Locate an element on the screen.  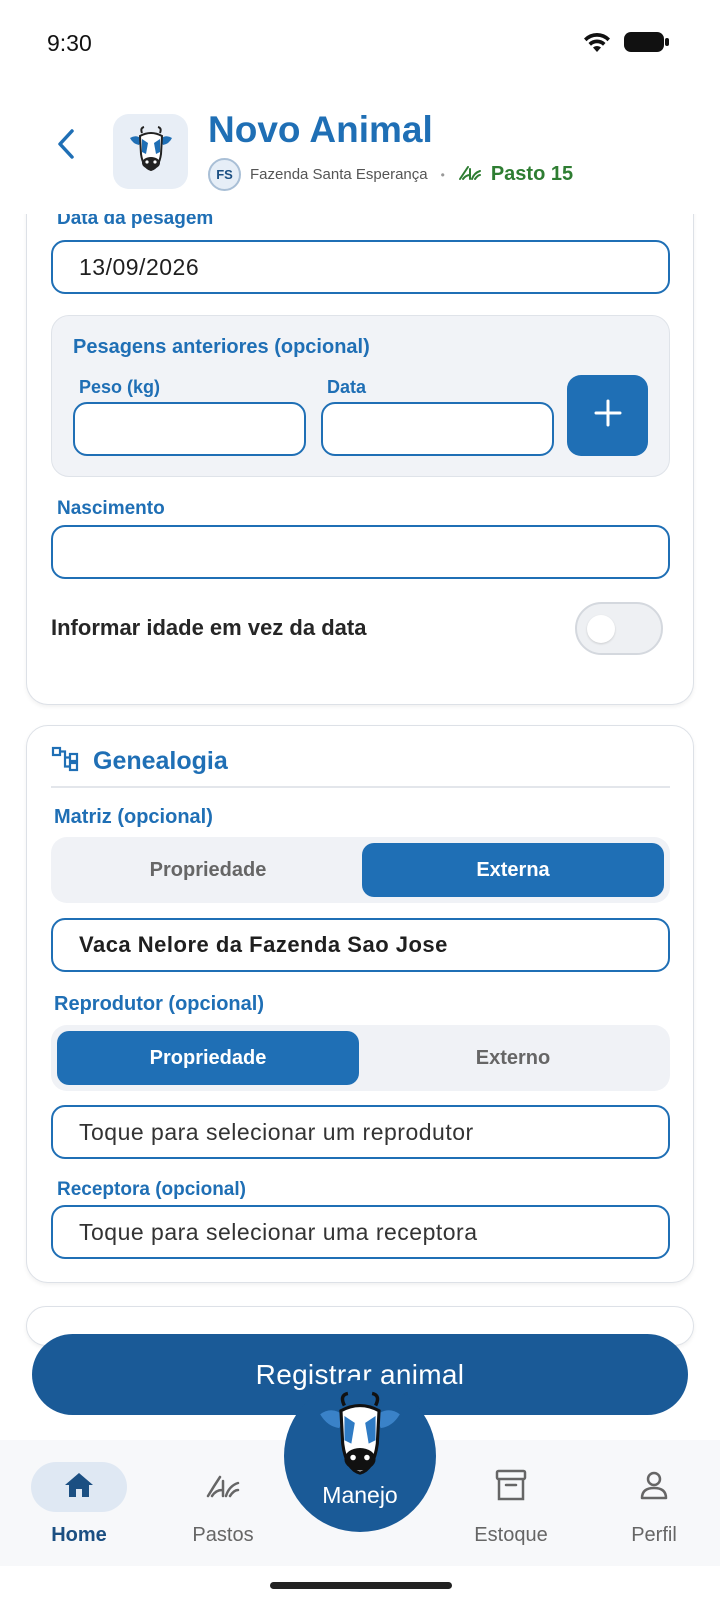
nav-pastures: Pastos is located at coordinates (223, 1503).